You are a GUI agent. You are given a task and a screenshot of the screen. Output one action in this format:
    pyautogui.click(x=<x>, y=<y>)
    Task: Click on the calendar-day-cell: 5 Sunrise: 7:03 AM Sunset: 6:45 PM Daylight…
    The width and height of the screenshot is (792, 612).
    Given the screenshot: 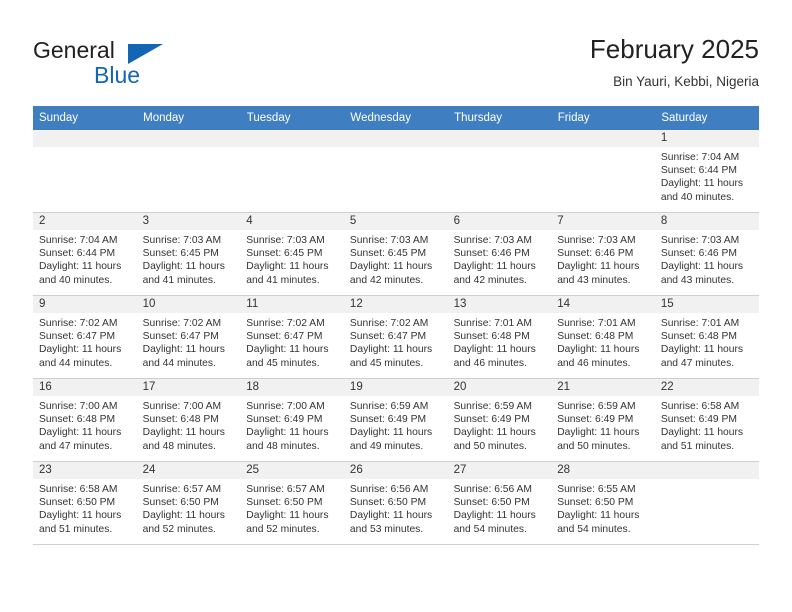 What is the action you would take?
    pyautogui.click(x=395, y=254)
    